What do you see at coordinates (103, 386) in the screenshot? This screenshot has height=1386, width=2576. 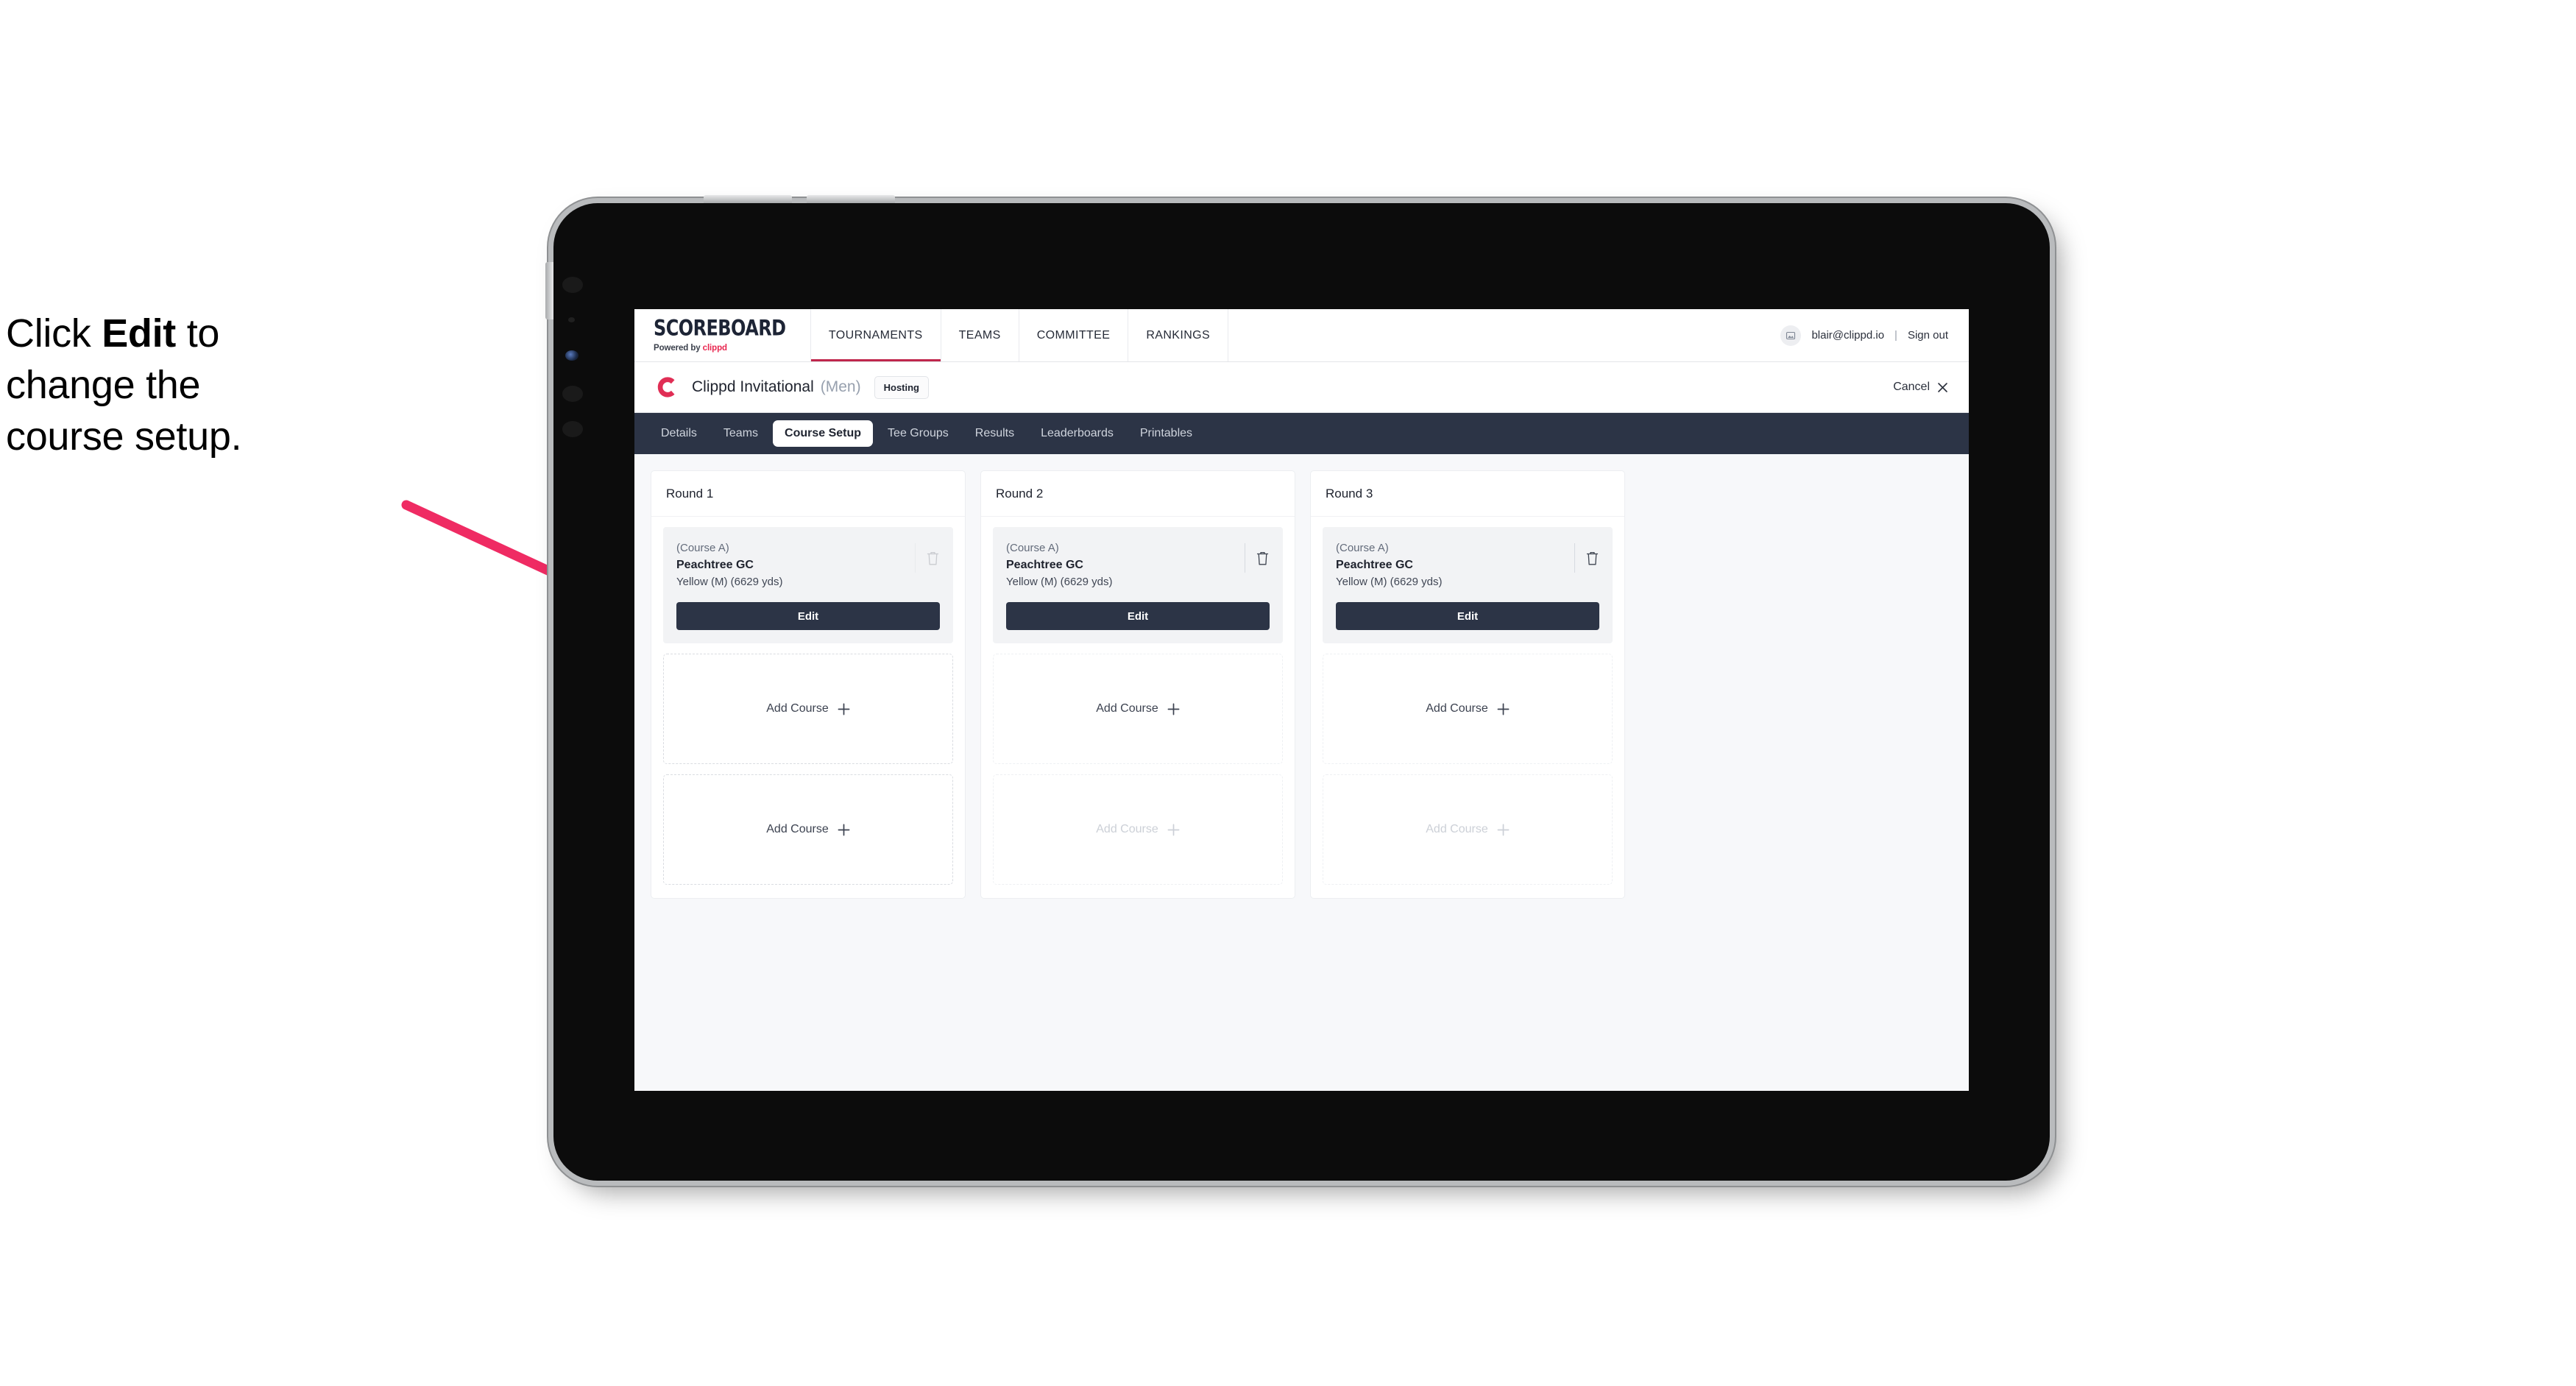 I see `annotation-line2: change the` at bounding box center [103, 386].